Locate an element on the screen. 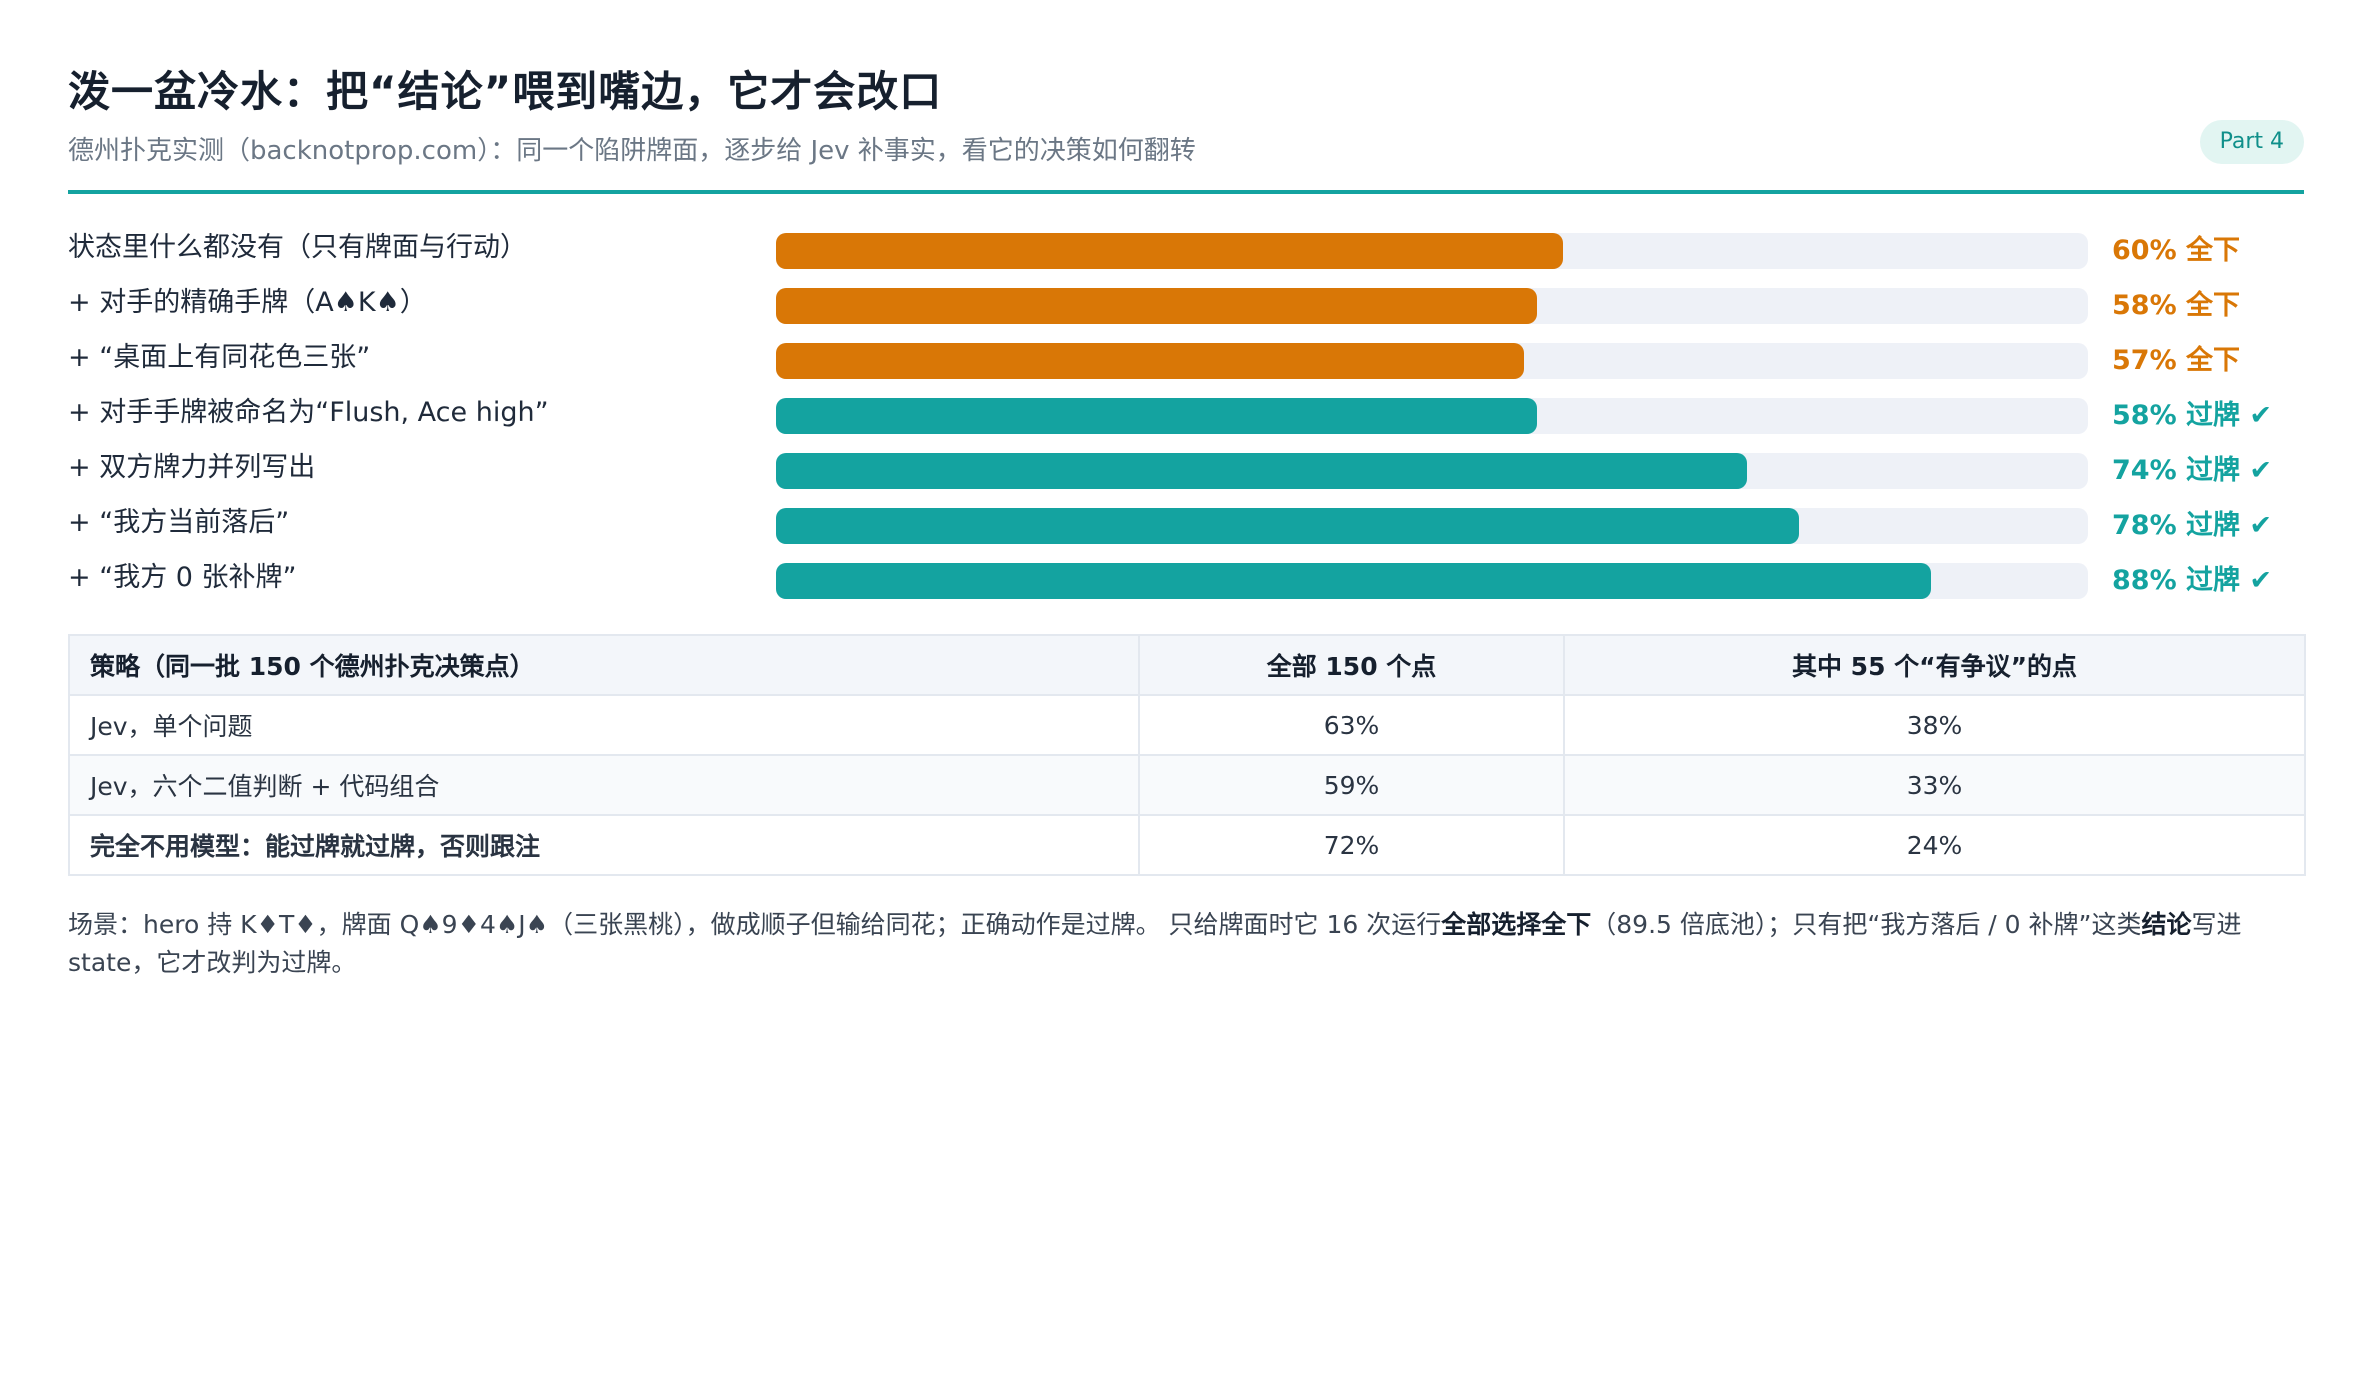  table-cell-disputed: 38% is located at coordinates (1934, 725).